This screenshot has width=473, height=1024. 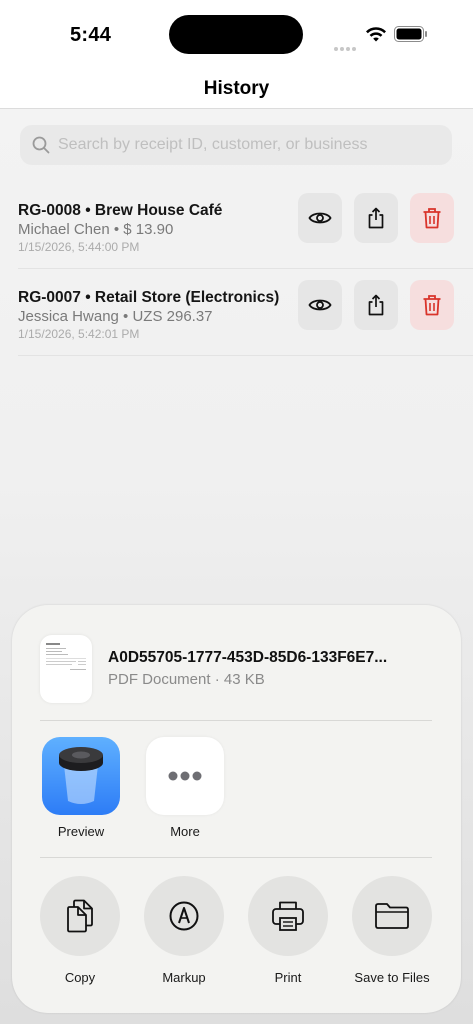 I want to click on markup-icon, so click(x=184, y=916).